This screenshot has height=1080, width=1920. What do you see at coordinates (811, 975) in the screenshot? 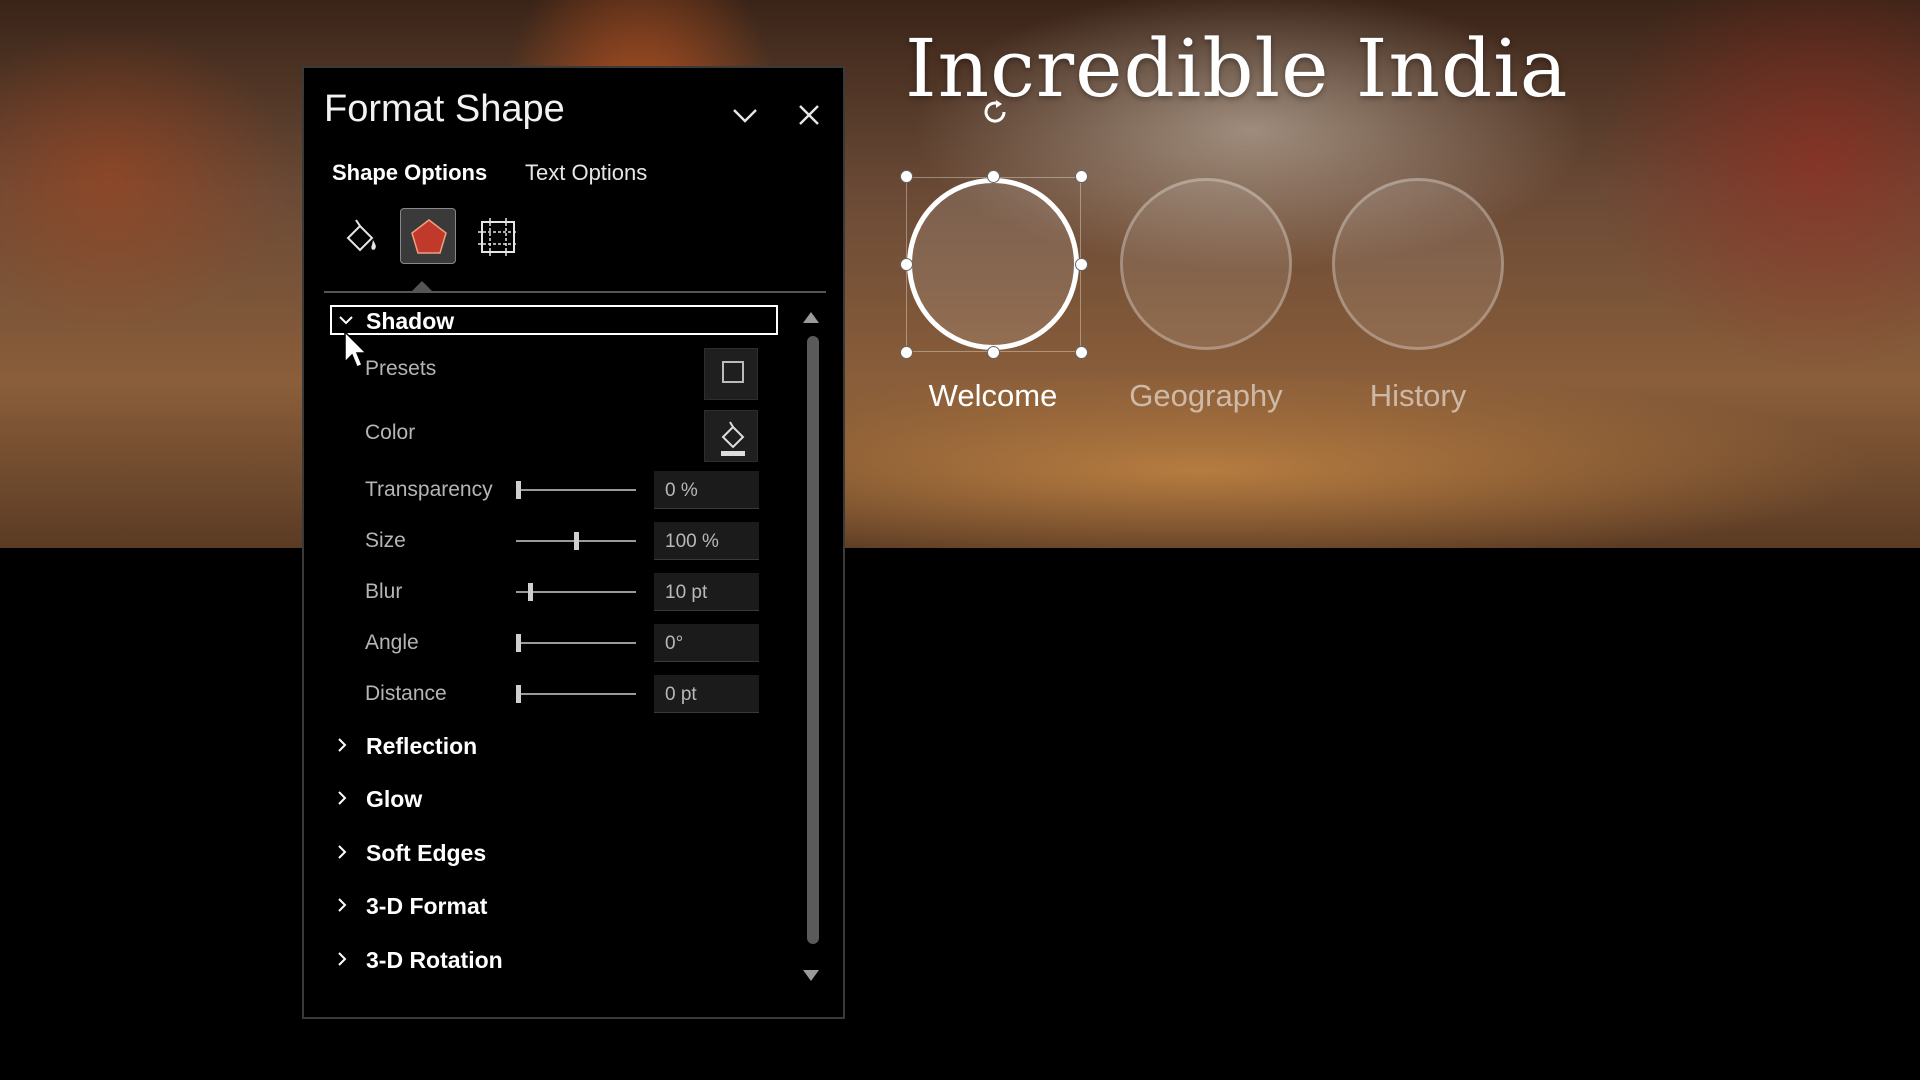
I see `scroll-down-arrow-icon` at bounding box center [811, 975].